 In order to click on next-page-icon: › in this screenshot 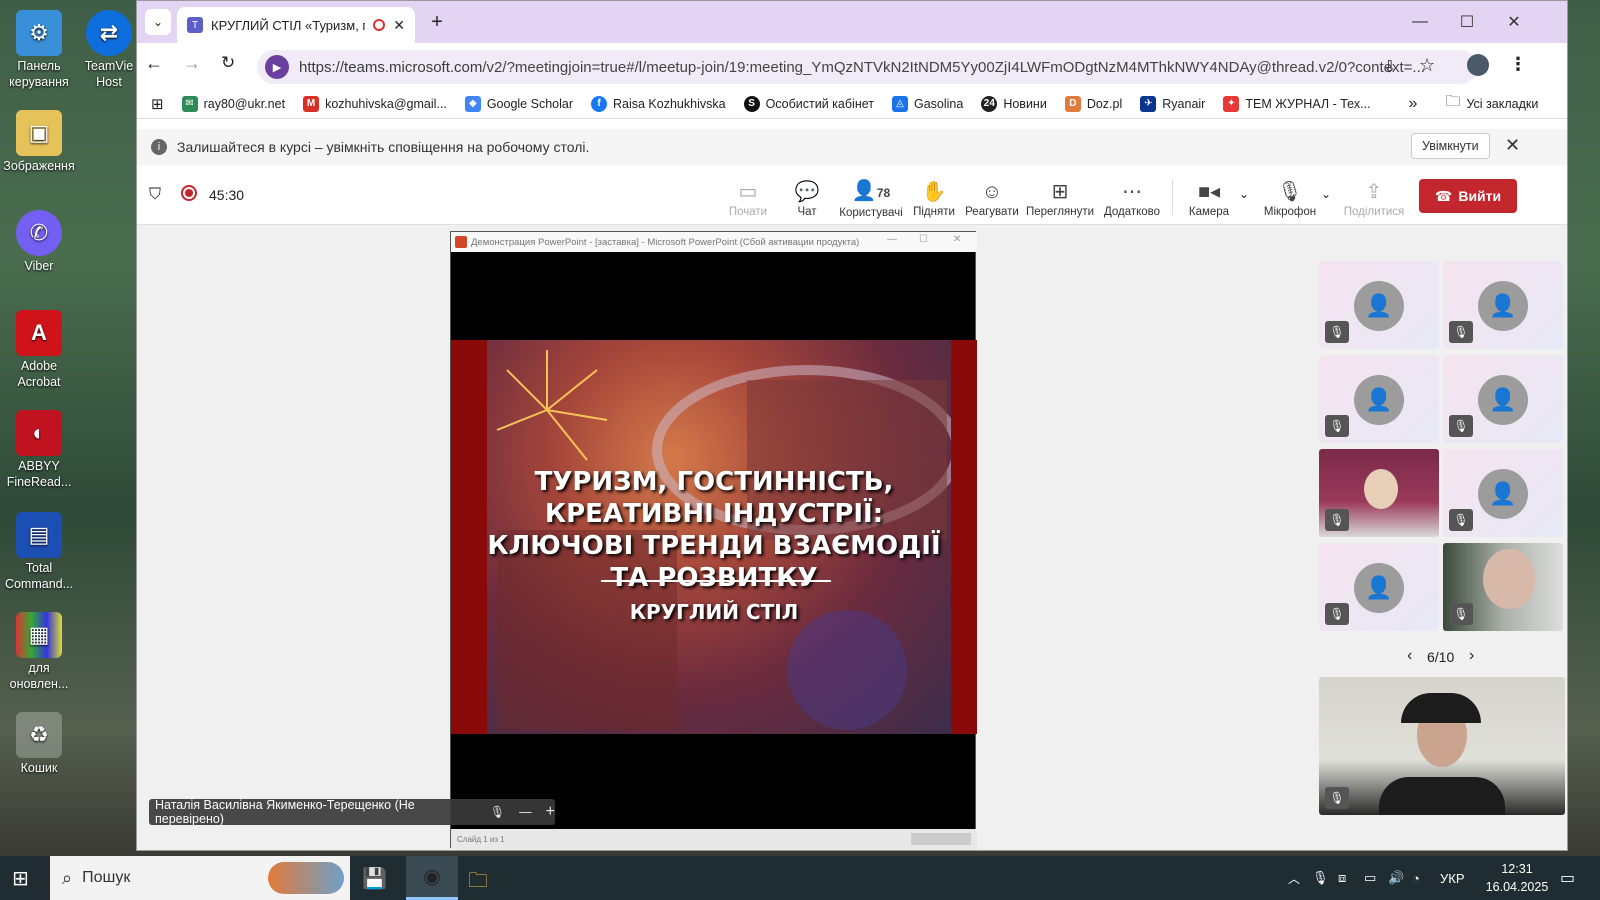, I will do `click(1471, 656)`.